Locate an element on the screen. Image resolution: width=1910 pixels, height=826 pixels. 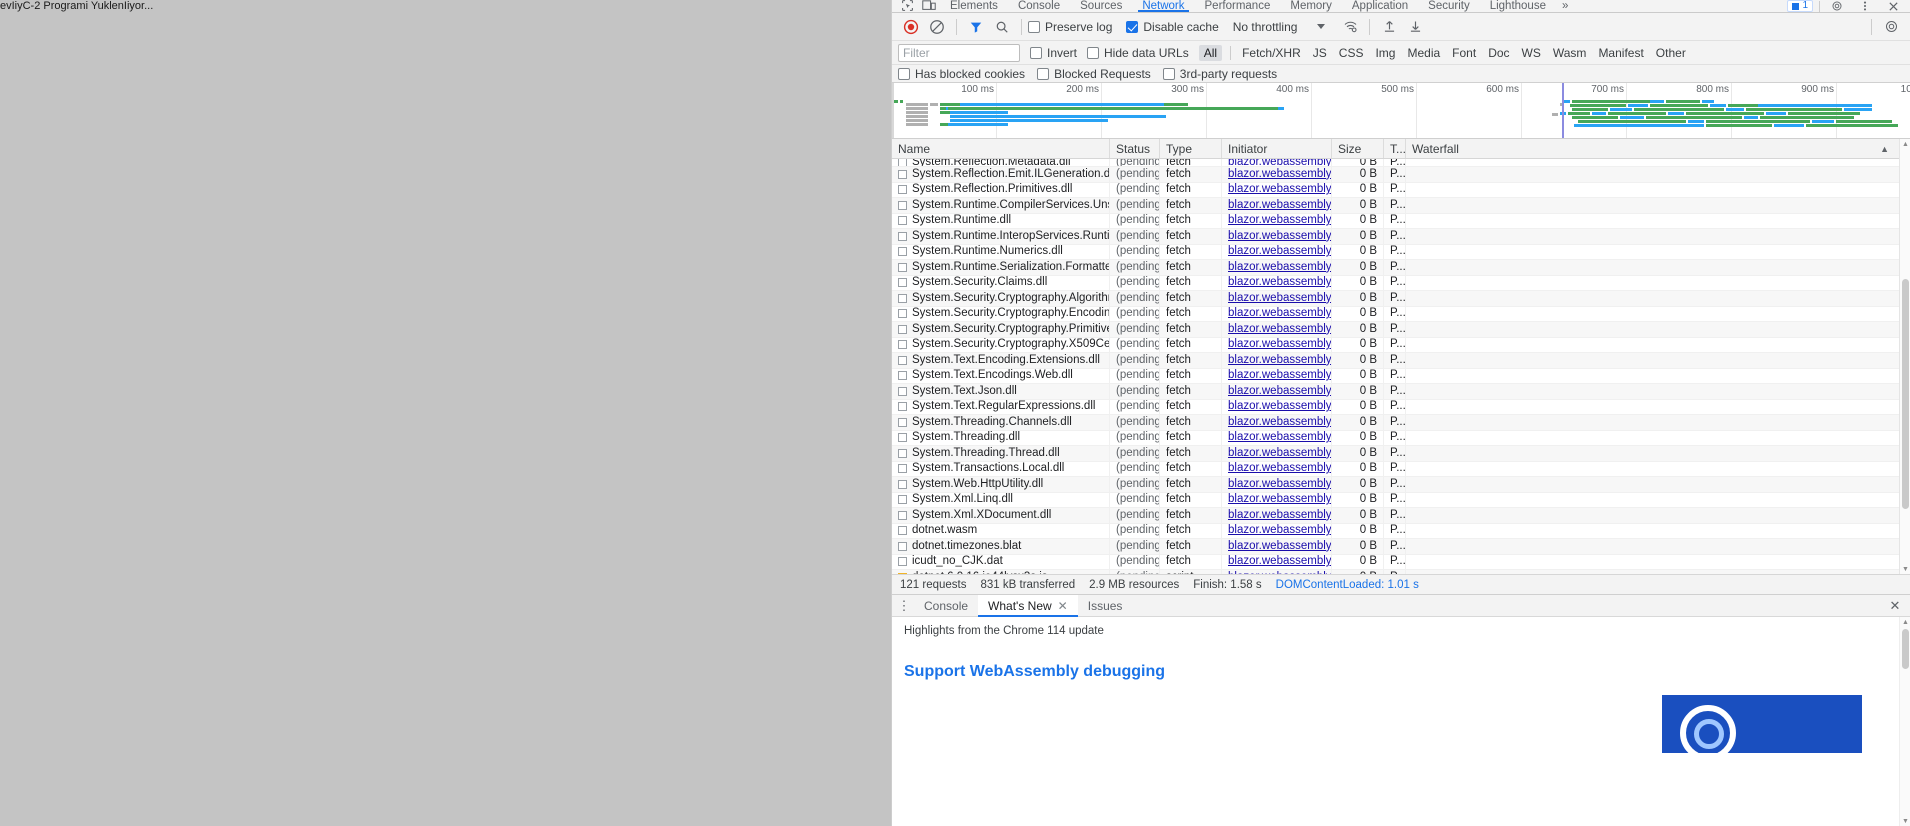
tab-application: Application is located at coordinates (1380, 6).